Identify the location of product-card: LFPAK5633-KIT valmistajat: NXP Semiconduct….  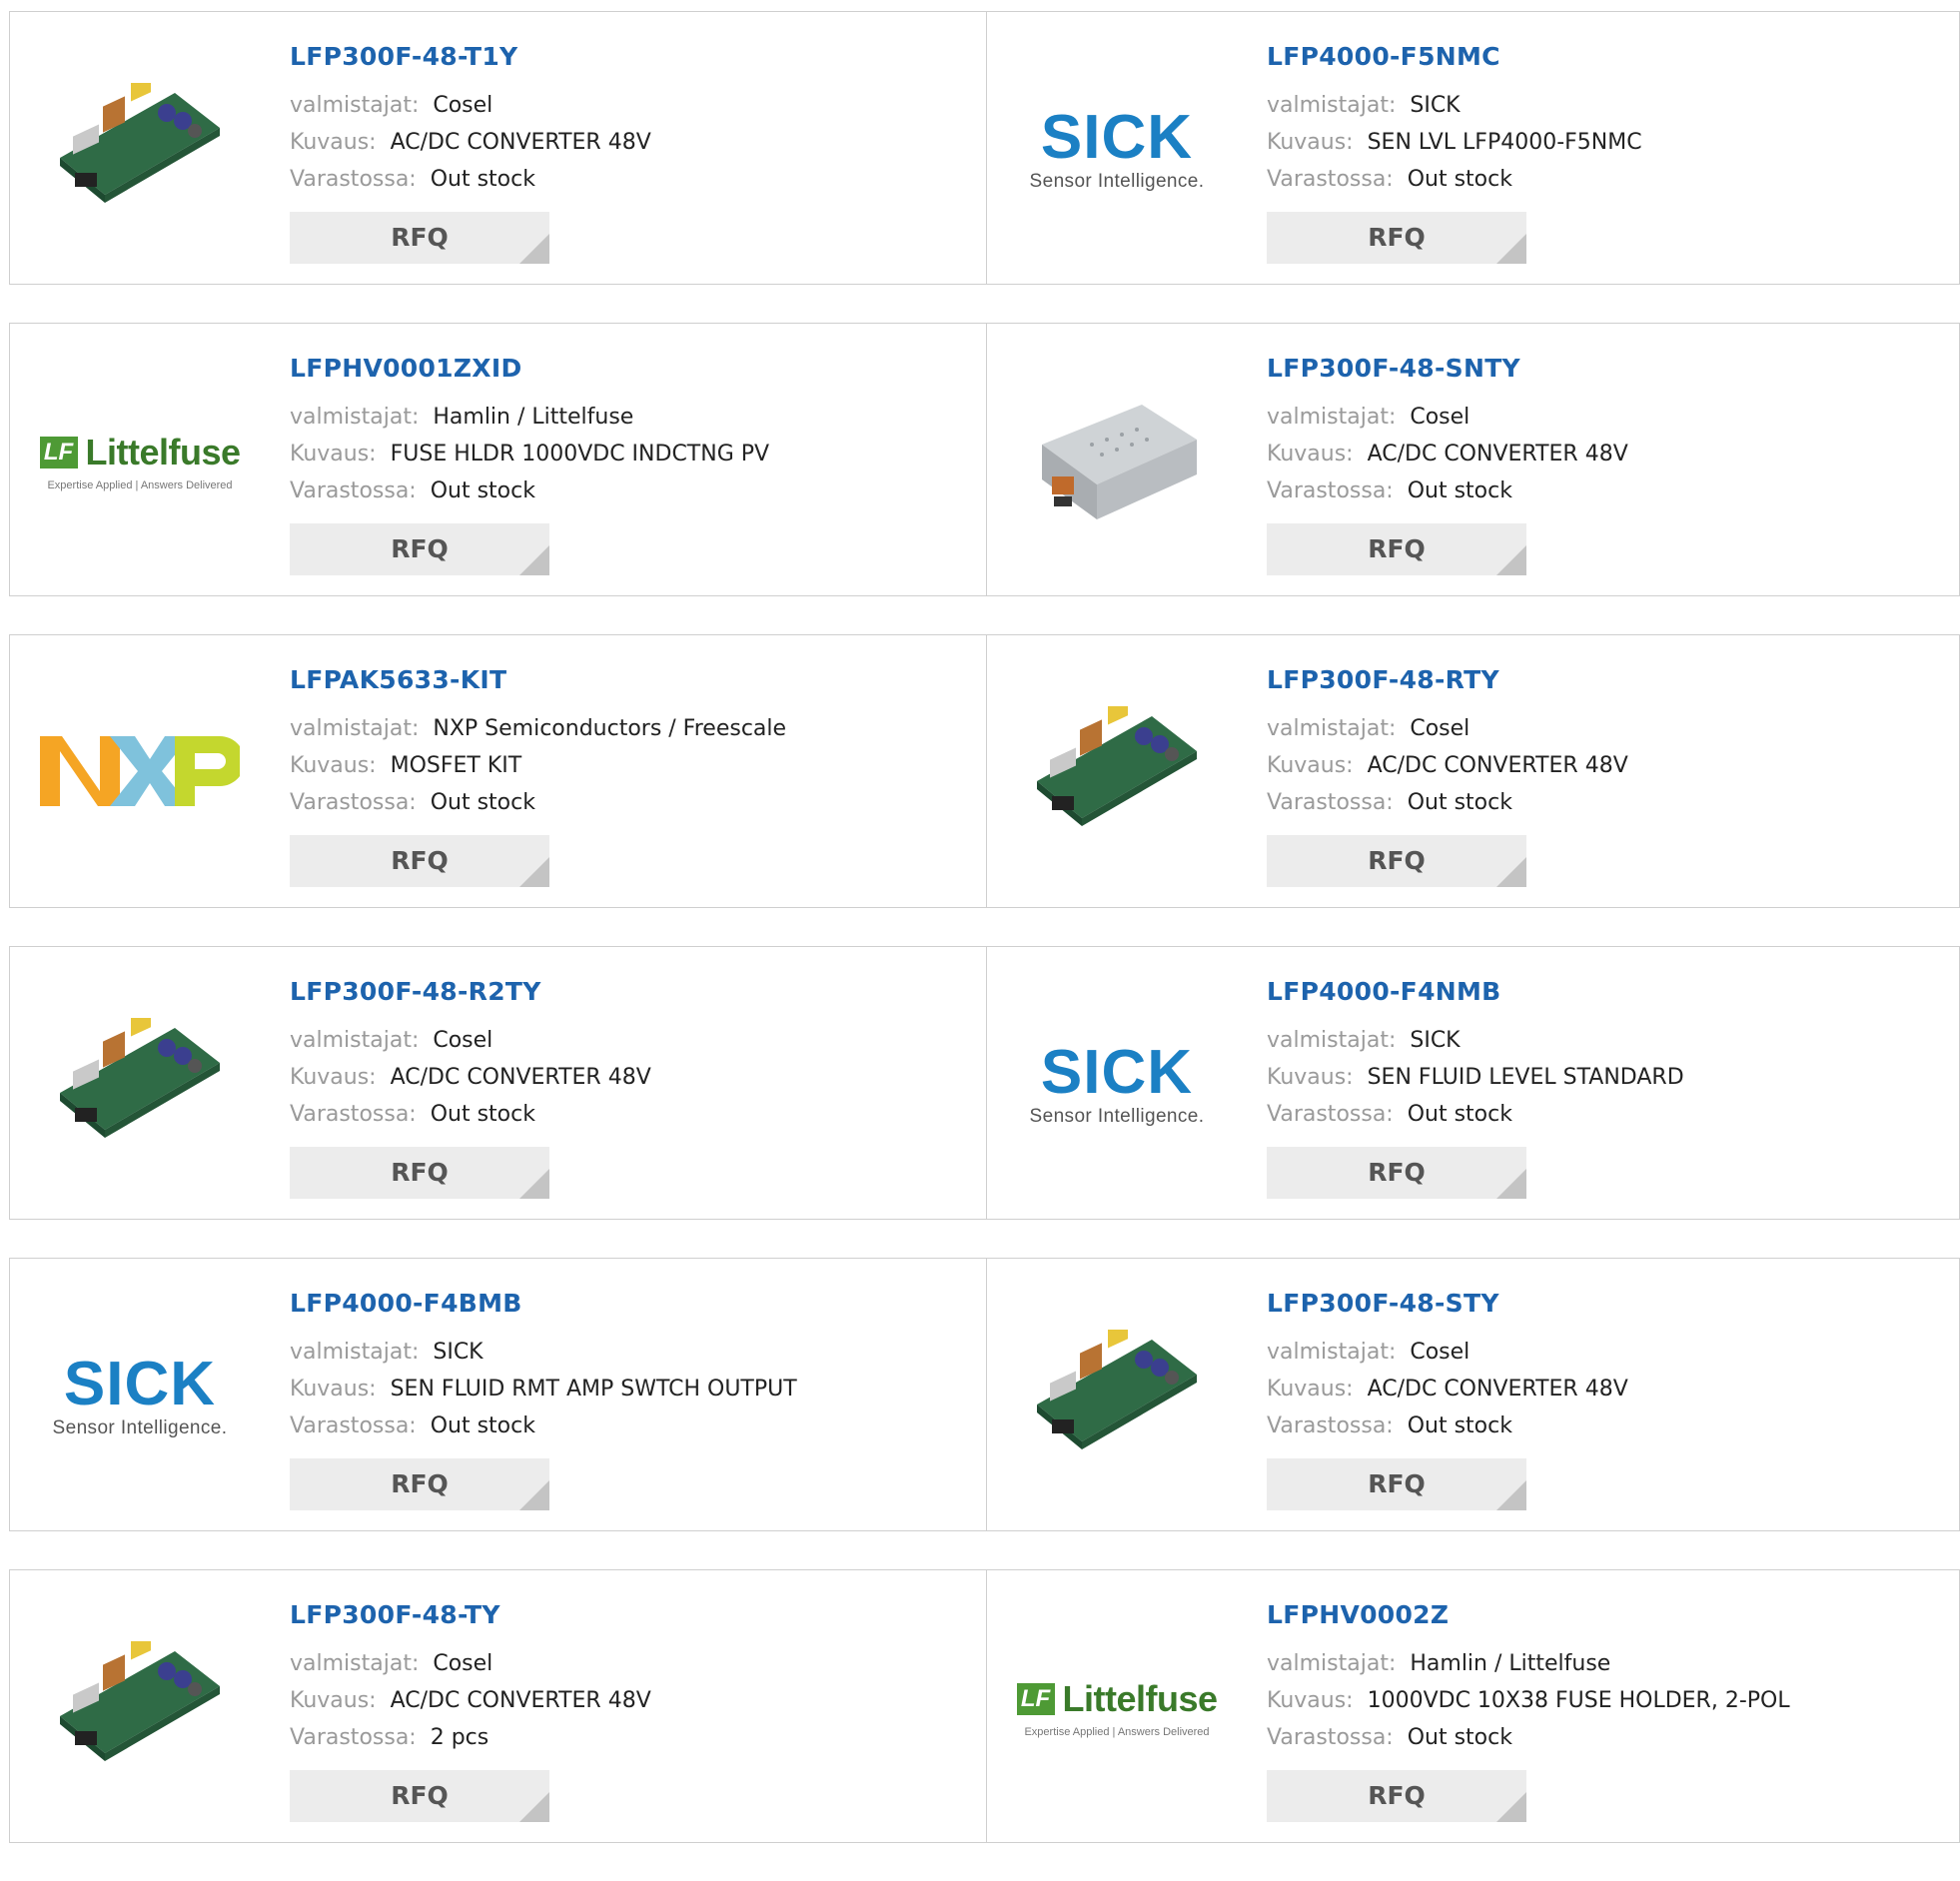
(498, 771).